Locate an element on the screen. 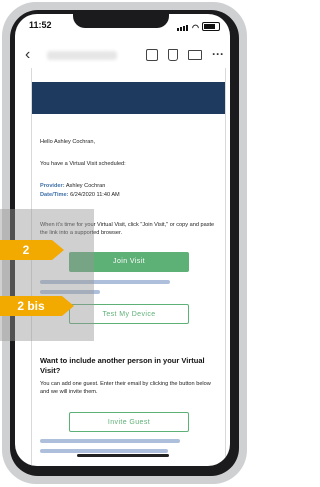 This screenshot has height=487, width=320. status-time: 11:52 is located at coordinates (40, 25).